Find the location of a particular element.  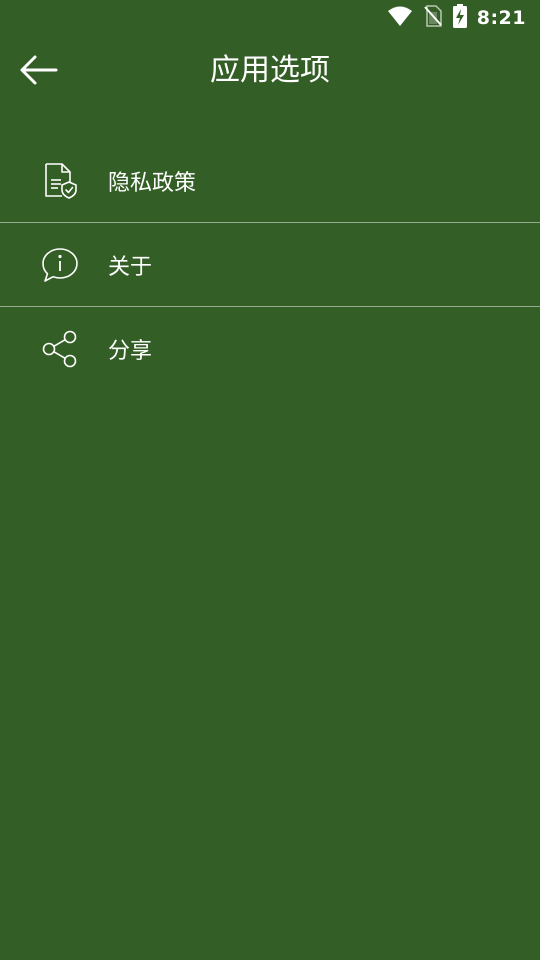

share-icon is located at coordinates (60, 349).